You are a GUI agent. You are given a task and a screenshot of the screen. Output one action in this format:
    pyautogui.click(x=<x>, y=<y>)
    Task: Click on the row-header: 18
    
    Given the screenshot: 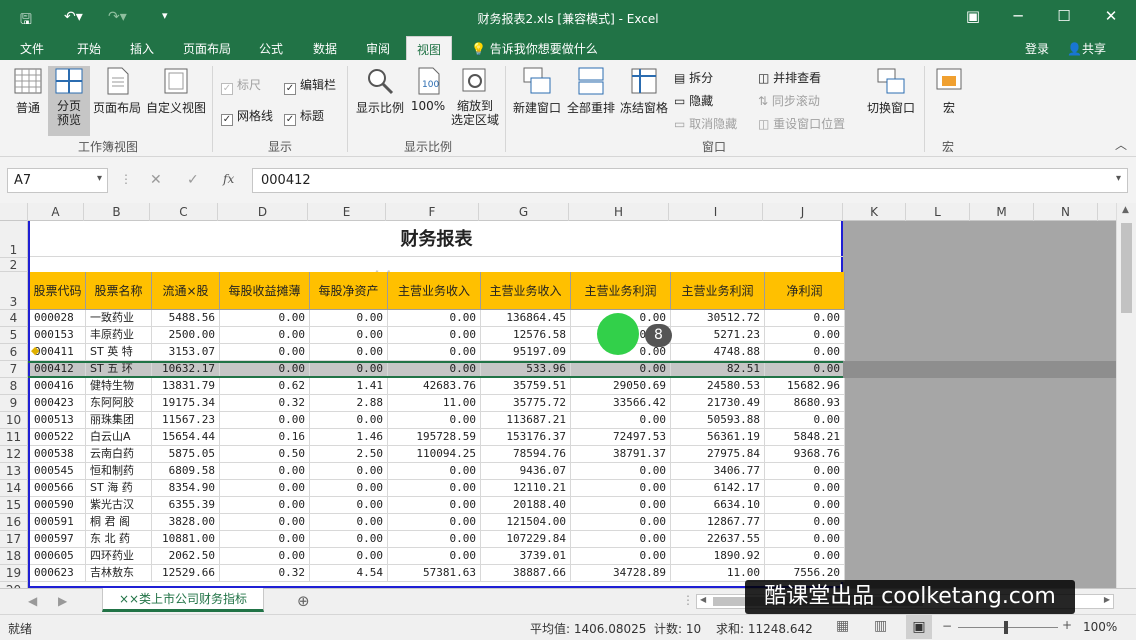 What is the action you would take?
    pyautogui.click(x=14, y=556)
    